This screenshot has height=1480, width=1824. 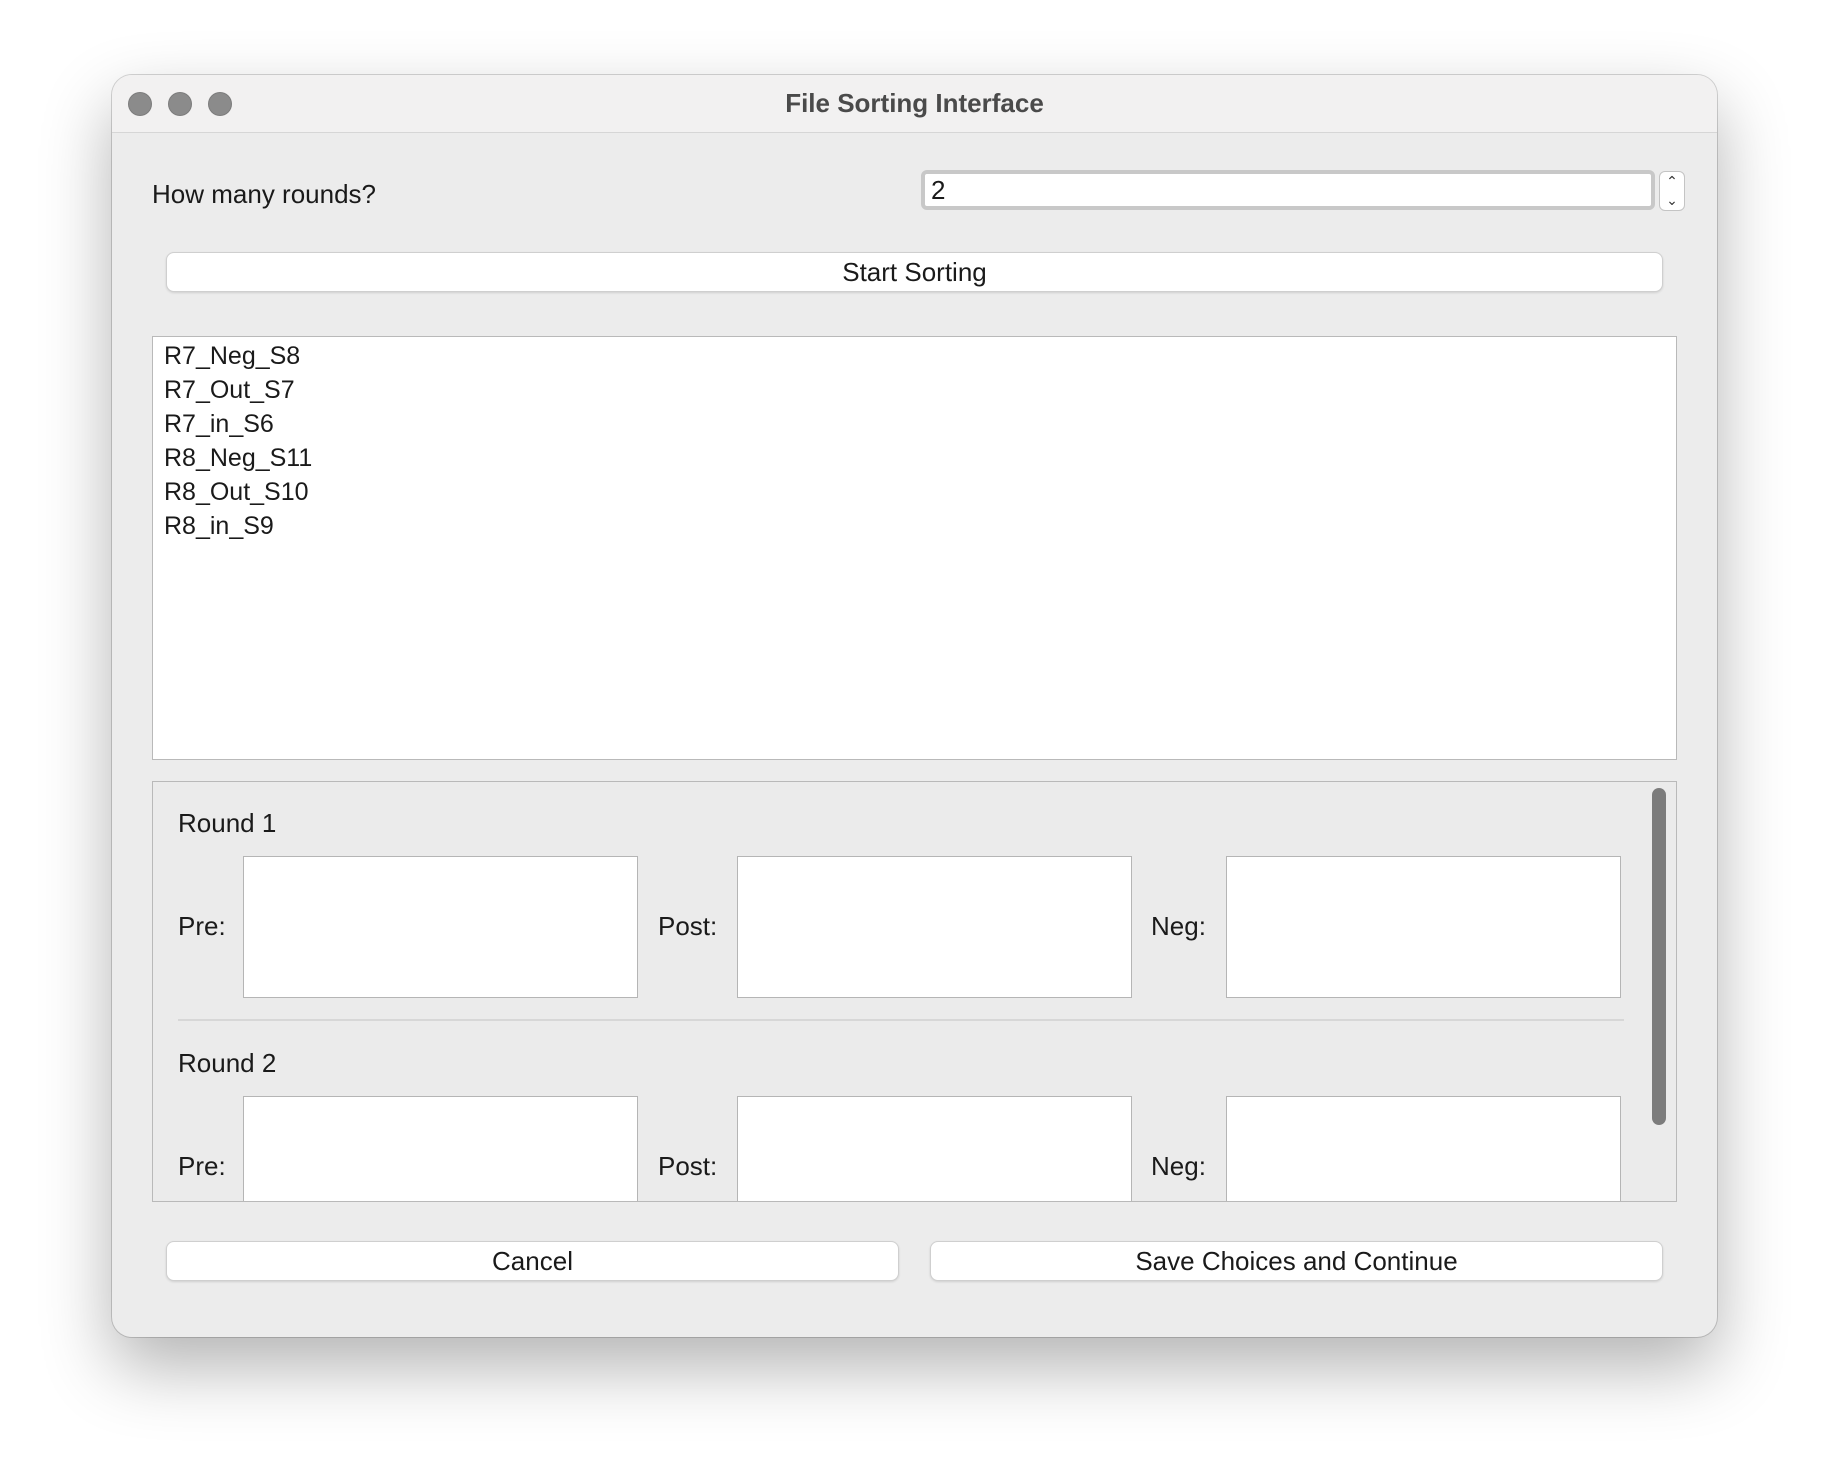 I want to click on save-choices-button: Save Choices and Continue, so click(x=1296, y=1261).